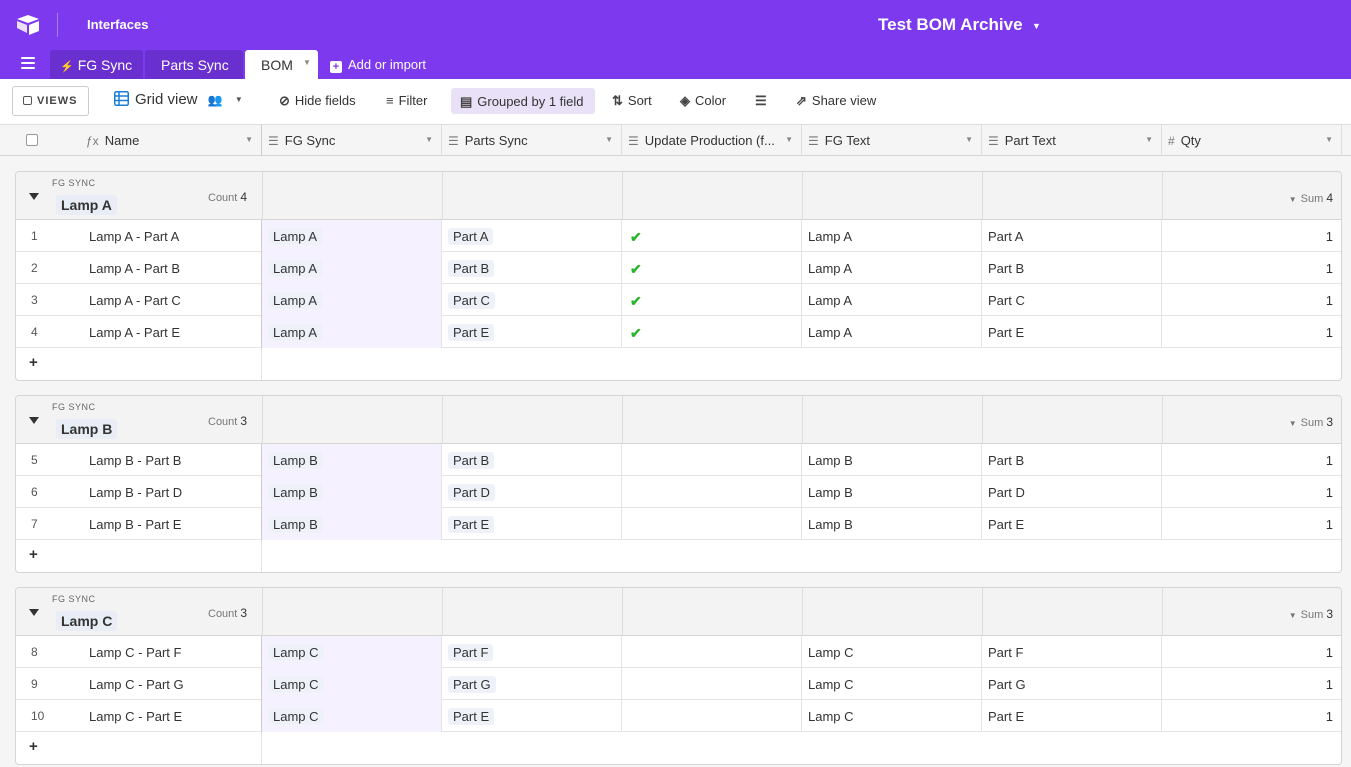 The image size is (1351, 767). Describe the element at coordinates (471, 332) in the screenshot. I see `linked-record-chip: Part E` at that location.